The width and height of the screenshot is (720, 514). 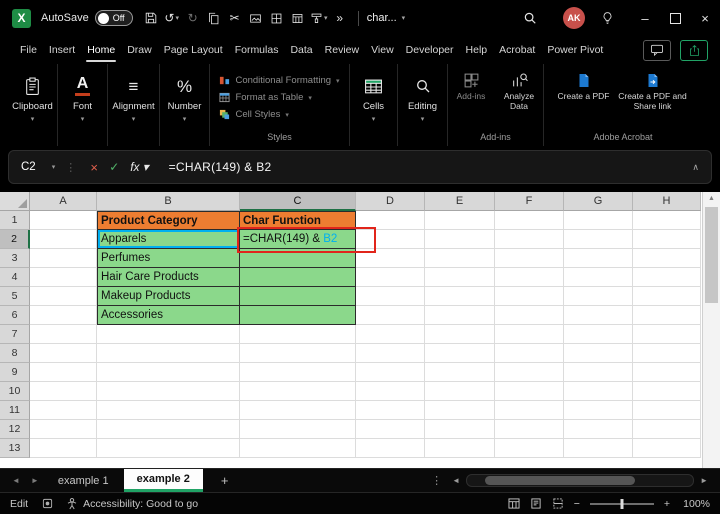 I want to click on cell-H1, so click(x=667, y=220).